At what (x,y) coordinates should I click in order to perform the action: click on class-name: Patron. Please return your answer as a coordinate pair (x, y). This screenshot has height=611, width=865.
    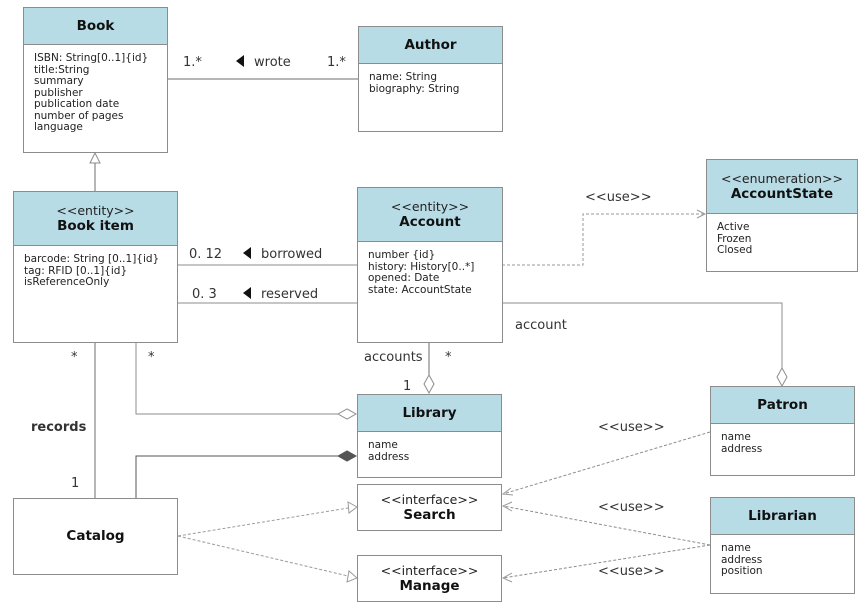
    Looking at the image, I should click on (782, 404).